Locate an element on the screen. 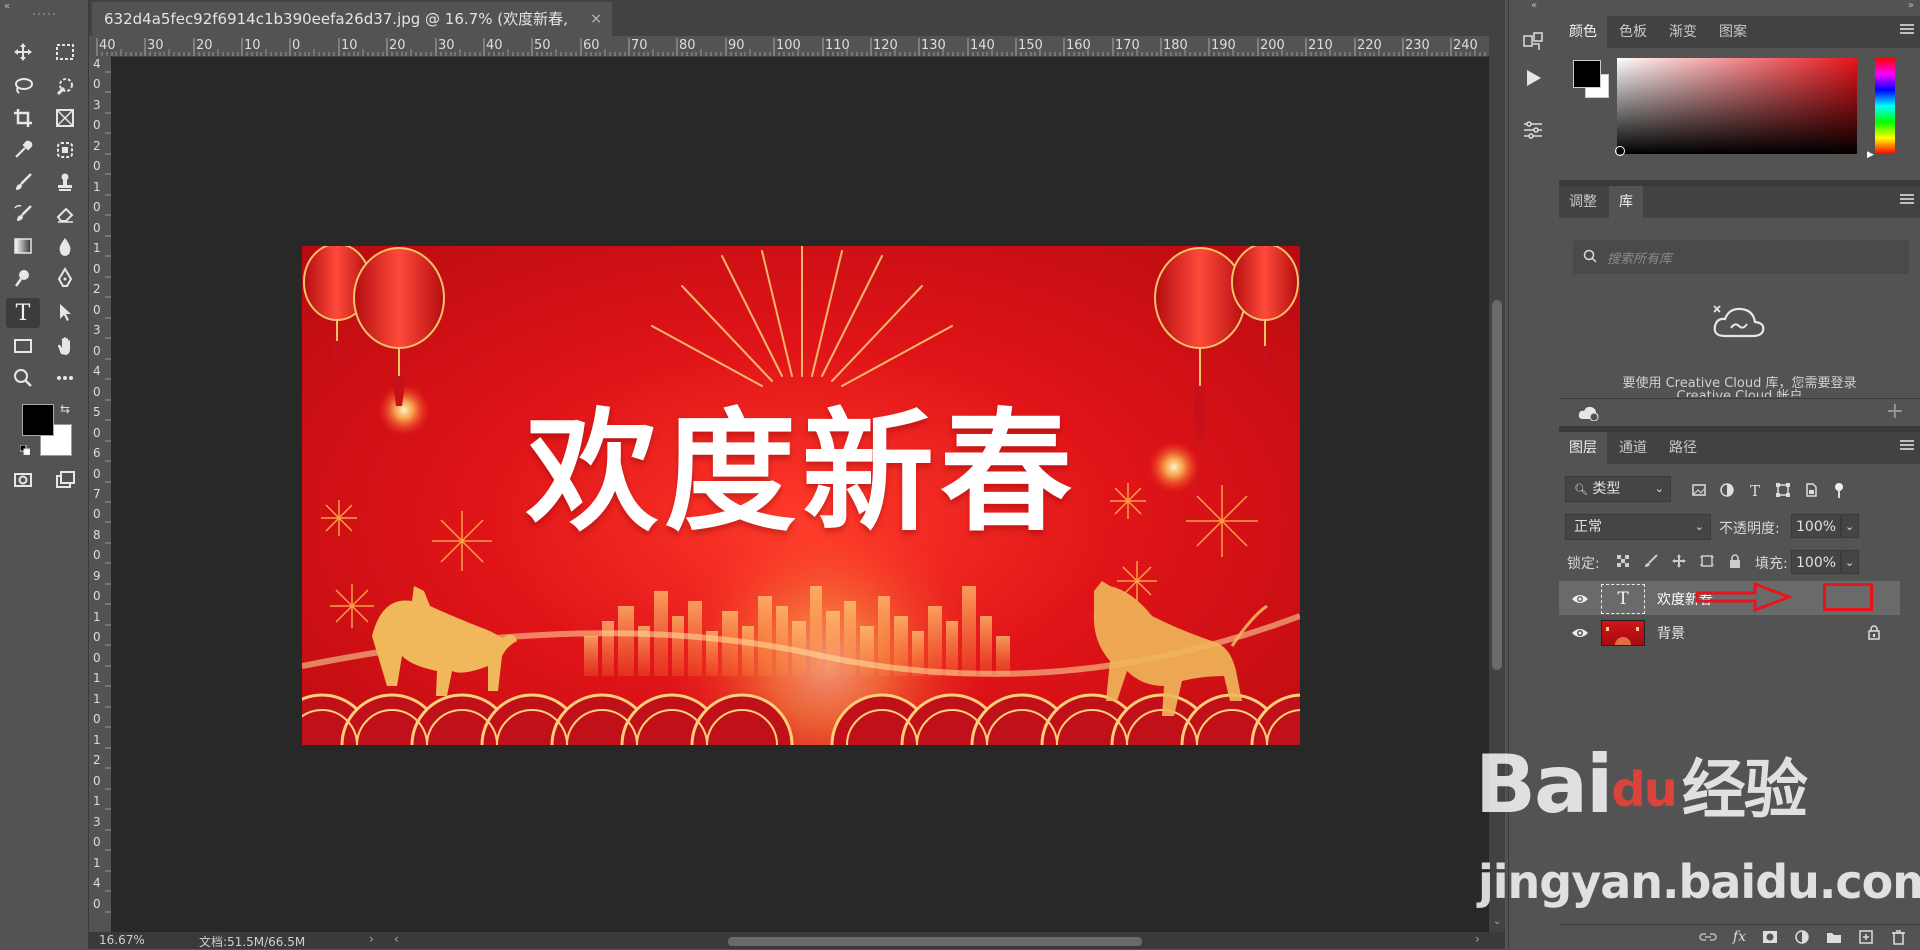 Image resolution: width=1920 pixels, height=950 pixels. filter-shape-icon is located at coordinates (1783, 490).